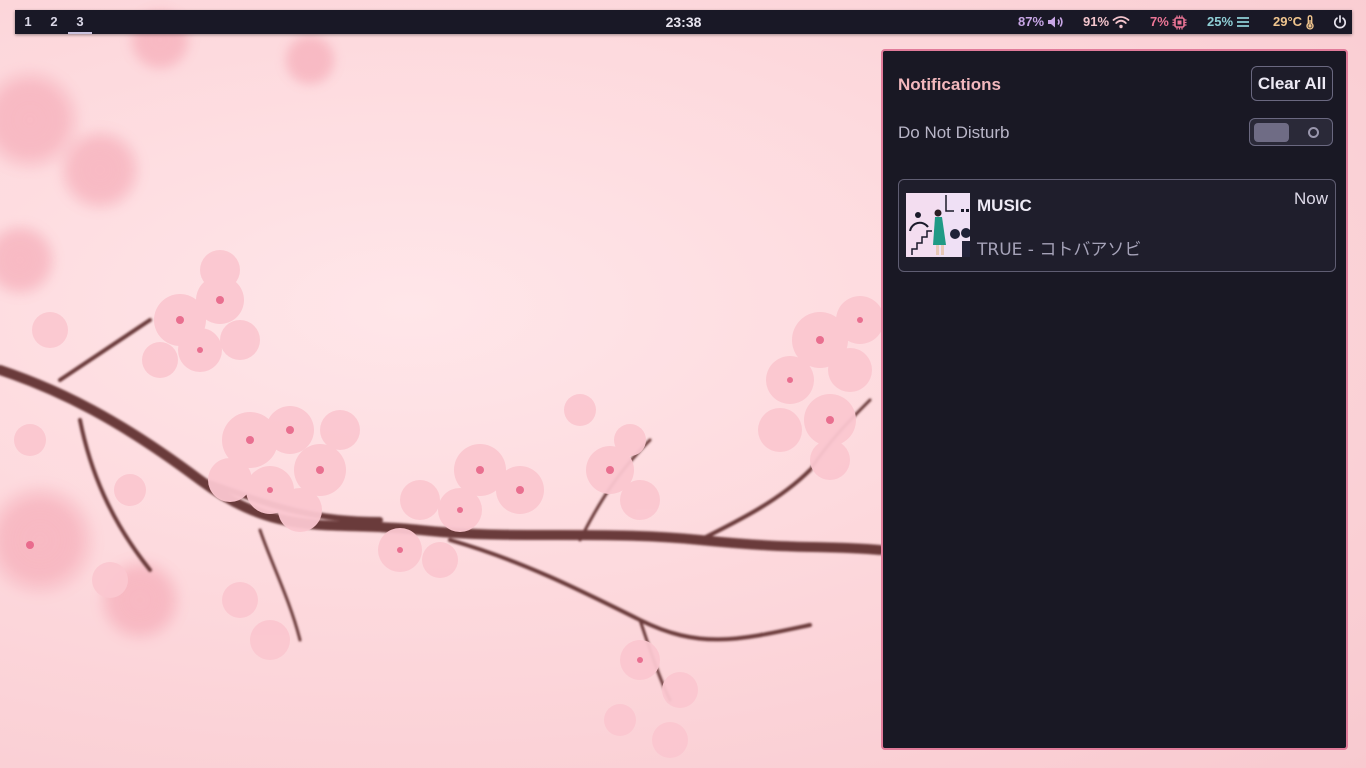 The height and width of the screenshot is (768, 1366). Describe the element at coordinates (1096, 21) in the screenshot. I see `wifi-value: 91%` at that location.